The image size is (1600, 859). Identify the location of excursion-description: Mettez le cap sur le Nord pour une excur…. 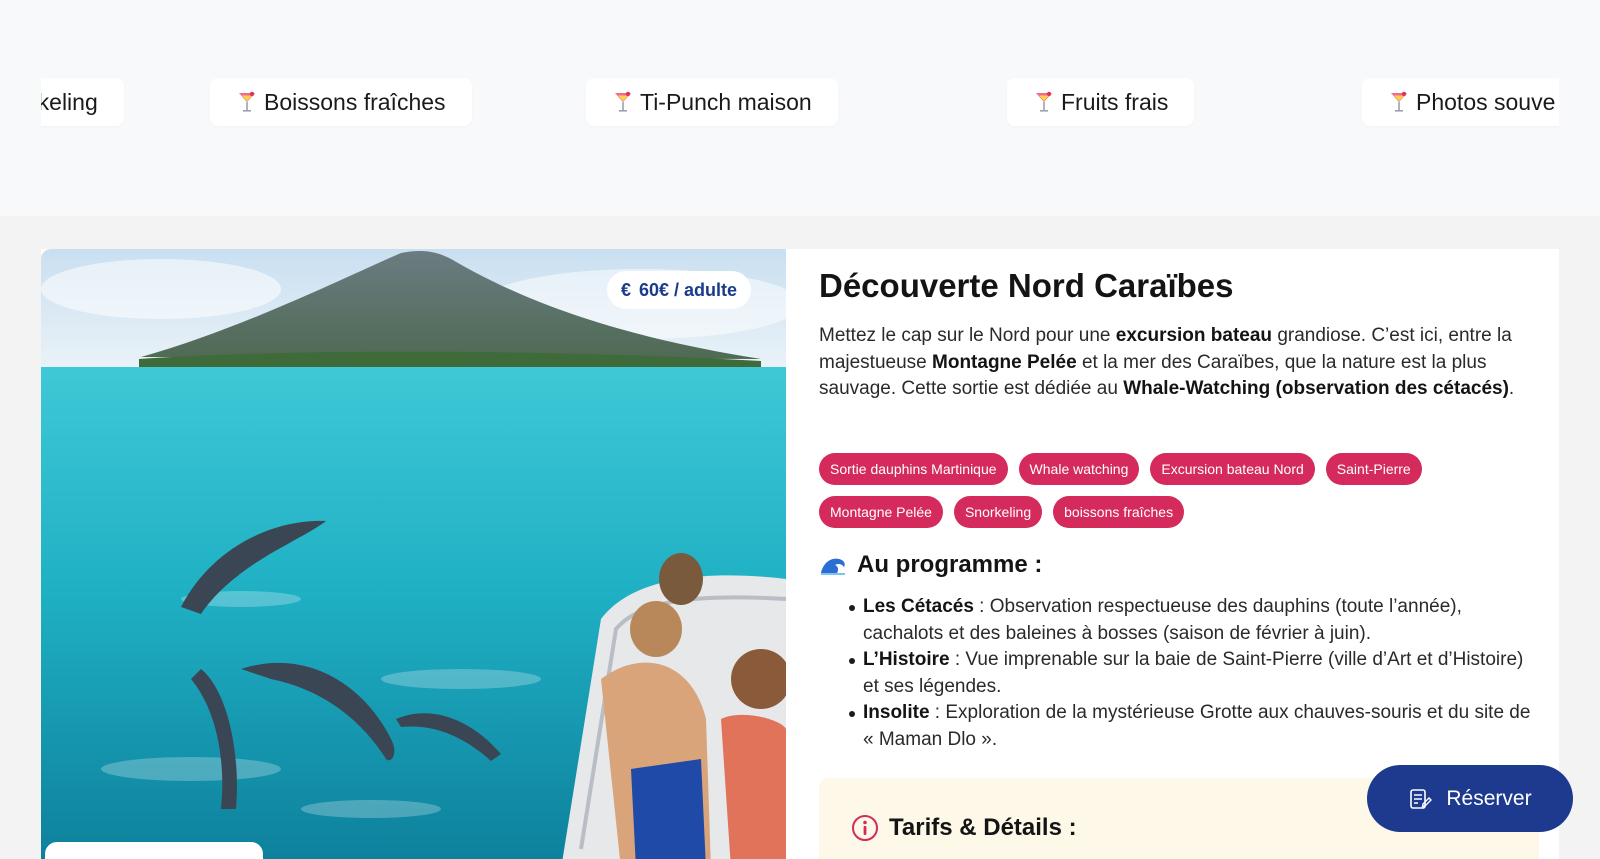
(1179, 363).